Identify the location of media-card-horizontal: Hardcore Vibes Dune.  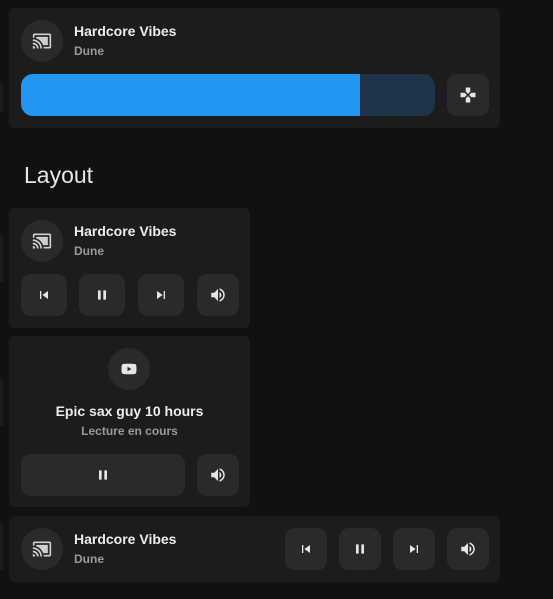
(254, 549).